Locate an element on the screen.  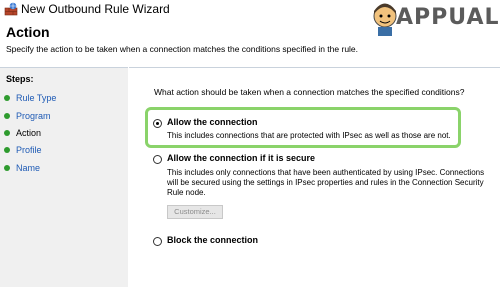
selection-highlight is located at coordinates (303, 127).